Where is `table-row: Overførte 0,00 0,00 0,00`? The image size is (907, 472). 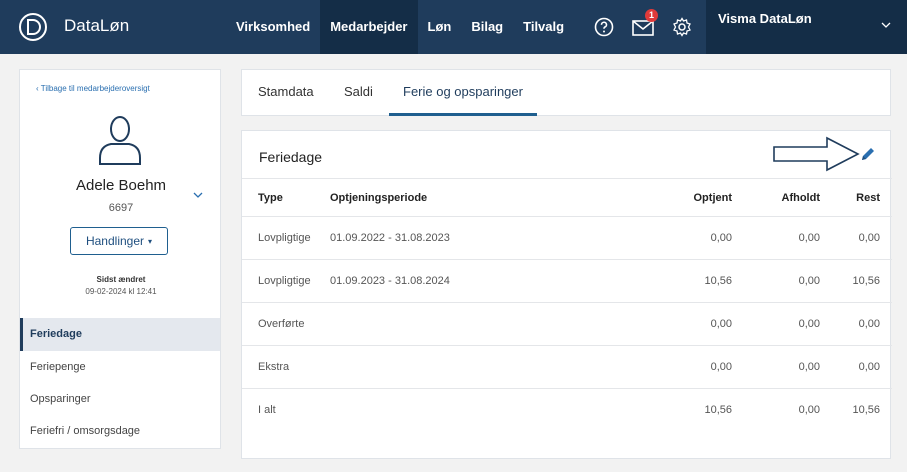 table-row: Overførte 0,00 0,00 0,00 is located at coordinates (567, 324).